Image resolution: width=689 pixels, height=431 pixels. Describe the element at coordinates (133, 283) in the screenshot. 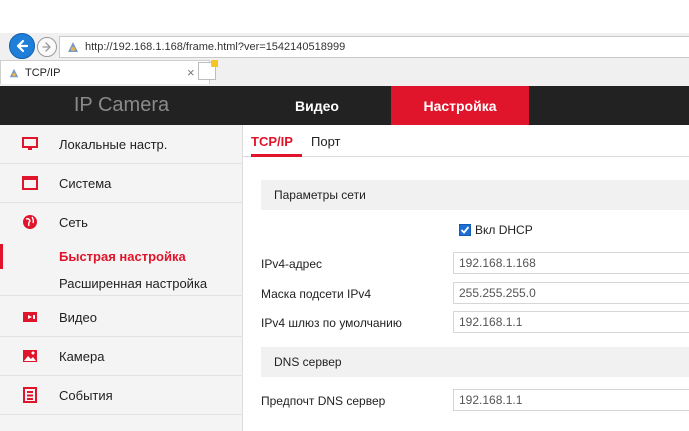

I see `sidebar-subitem-label: Расширенная настройка` at that location.